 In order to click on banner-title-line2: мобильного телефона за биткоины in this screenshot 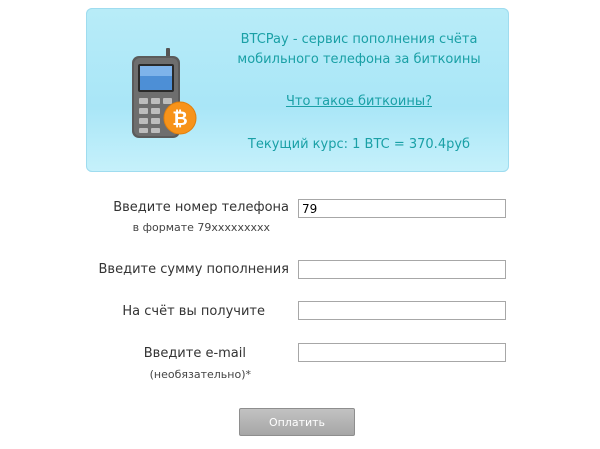, I will do `click(359, 59)`.